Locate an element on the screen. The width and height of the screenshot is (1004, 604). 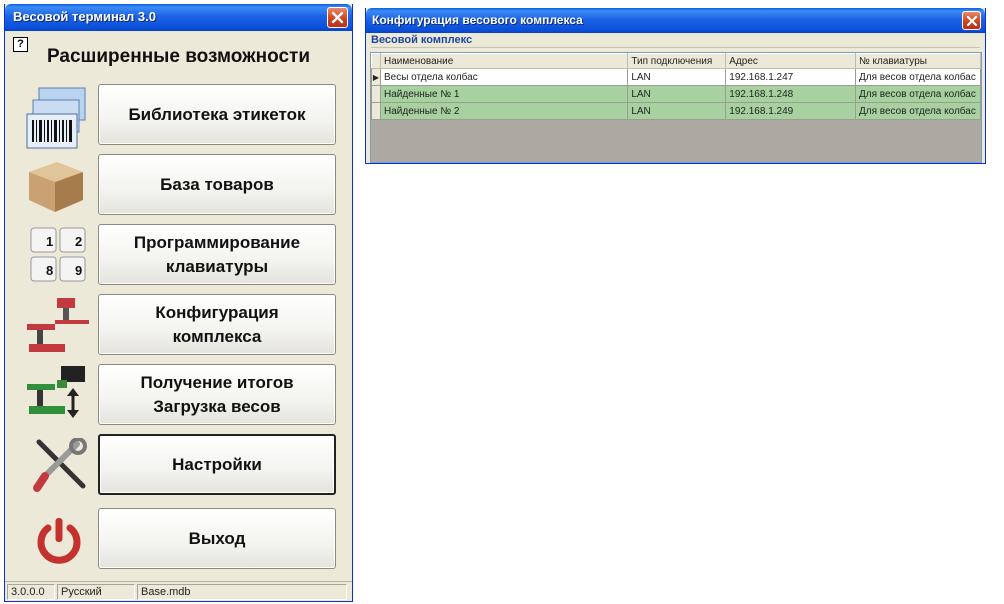
cell-address: 192.168.1.249 is located at coordinates (790, 111).